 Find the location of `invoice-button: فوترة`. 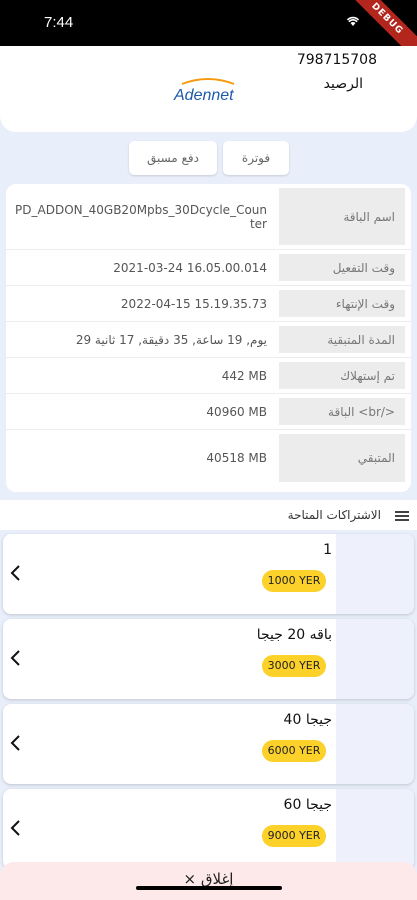

invoice-button: فوترة is located at coordinates (256, 158).